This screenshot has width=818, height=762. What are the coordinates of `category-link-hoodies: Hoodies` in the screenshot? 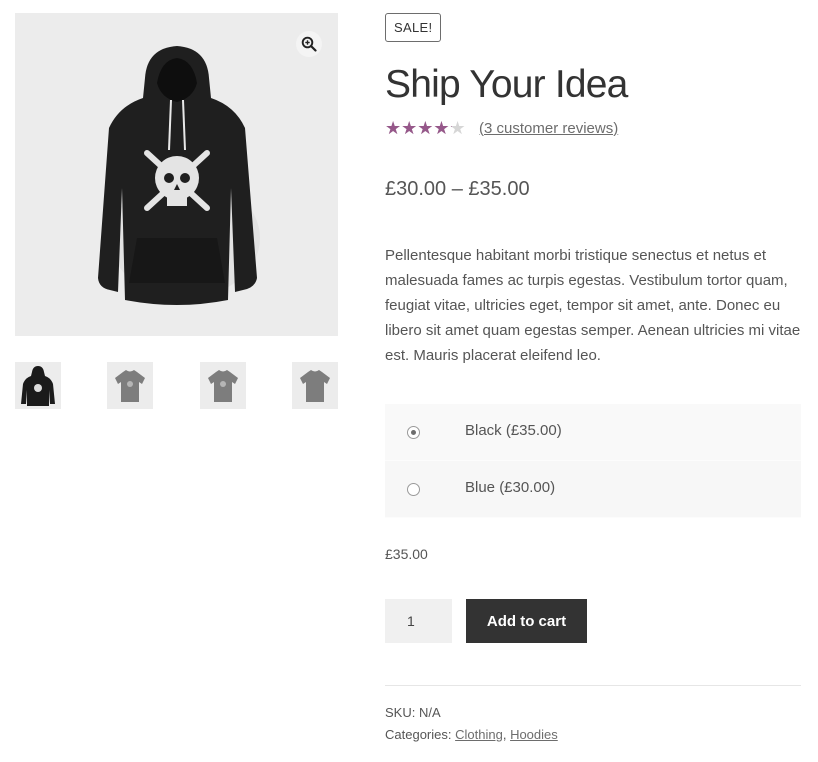 It's located at (534, 734).